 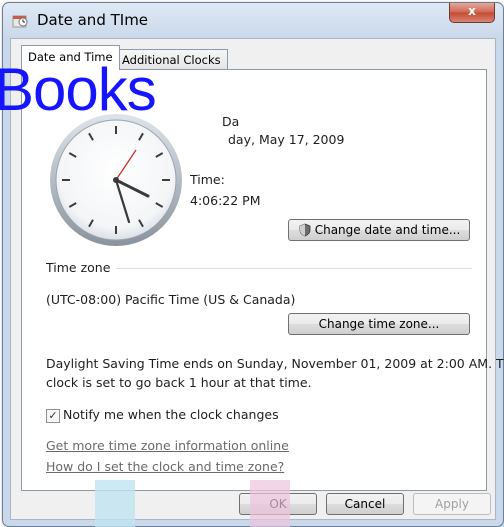 I want to click on notify-checkbox: ✓, so click(x=53, y=416).